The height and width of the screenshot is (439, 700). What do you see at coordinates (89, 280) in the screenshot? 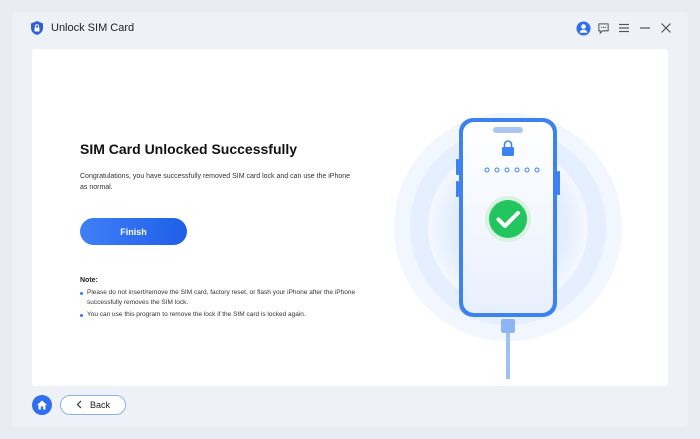
I see `note-title: Note:` at bounding box center [89, 280].